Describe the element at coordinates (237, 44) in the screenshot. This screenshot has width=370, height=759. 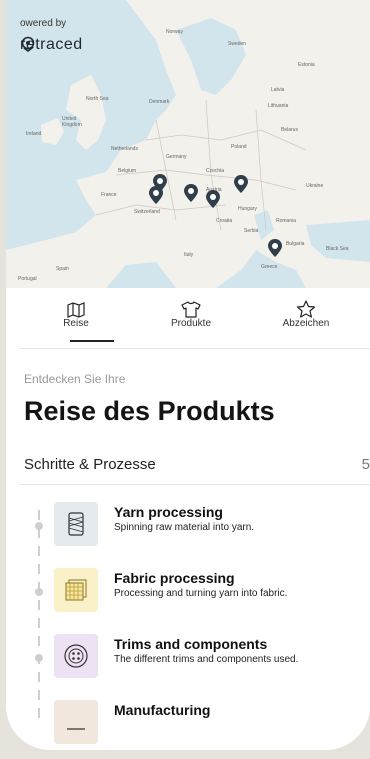
I see `svg-text: Sweden` at that location.